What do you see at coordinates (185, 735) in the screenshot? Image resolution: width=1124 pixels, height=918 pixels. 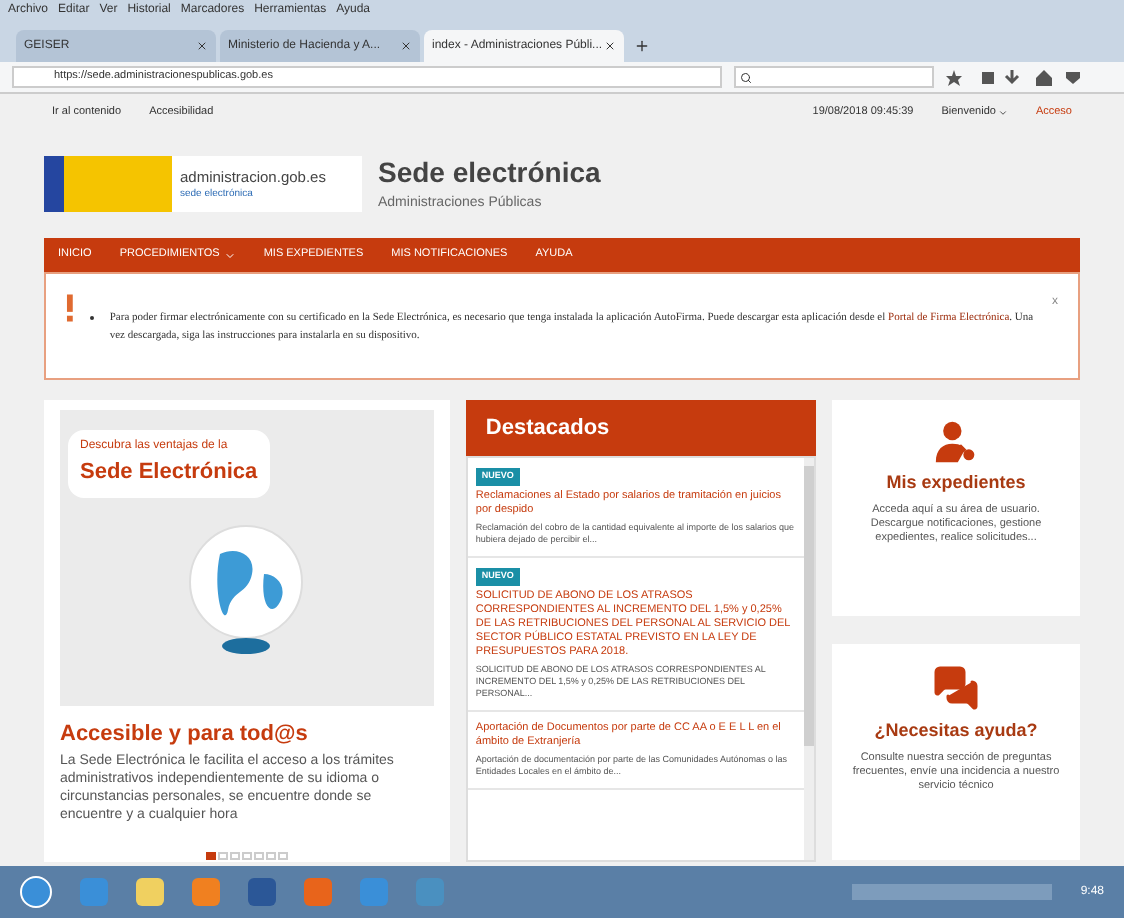 I see `banner-title: Accesible y para tod@s` at bounding box center [185, 735].